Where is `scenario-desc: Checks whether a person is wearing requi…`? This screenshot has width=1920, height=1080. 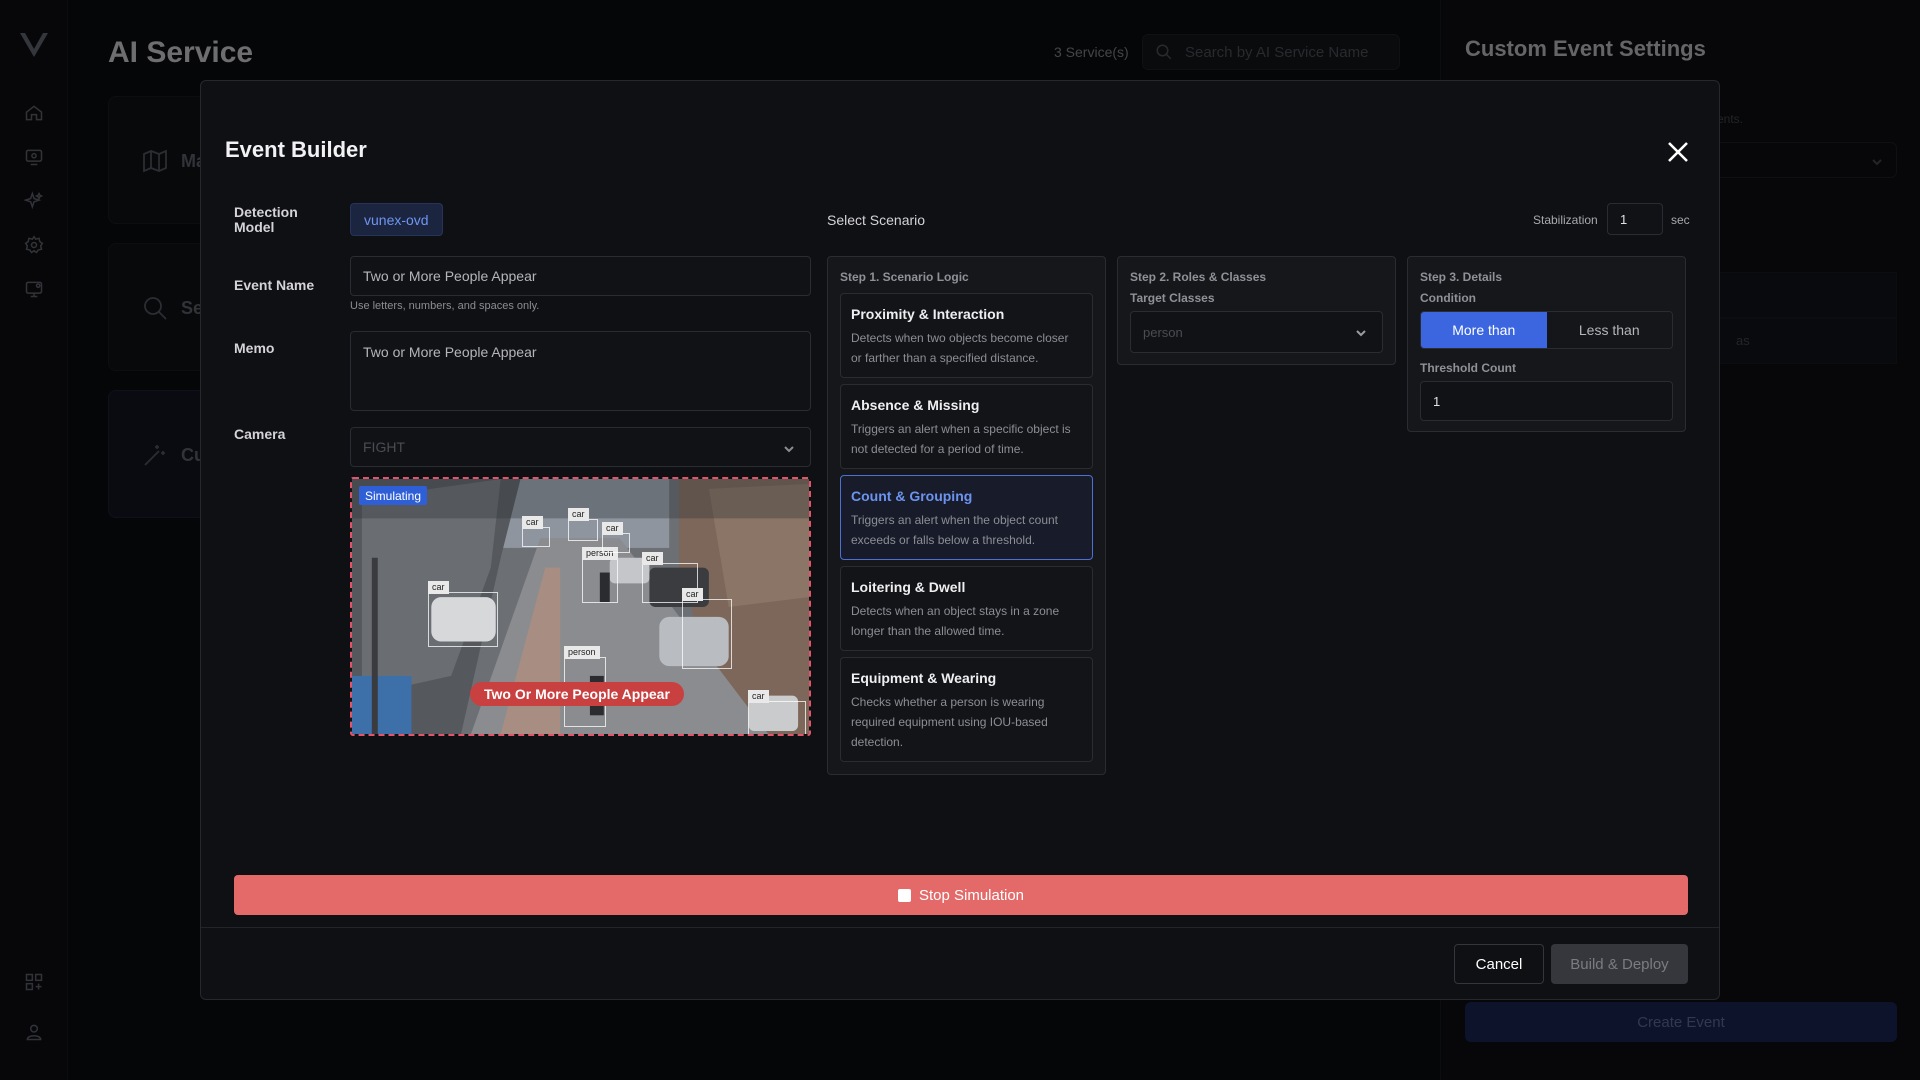
scenario-desc: Checks whether a person is wearing requi… is located at coordinates (949, 722).